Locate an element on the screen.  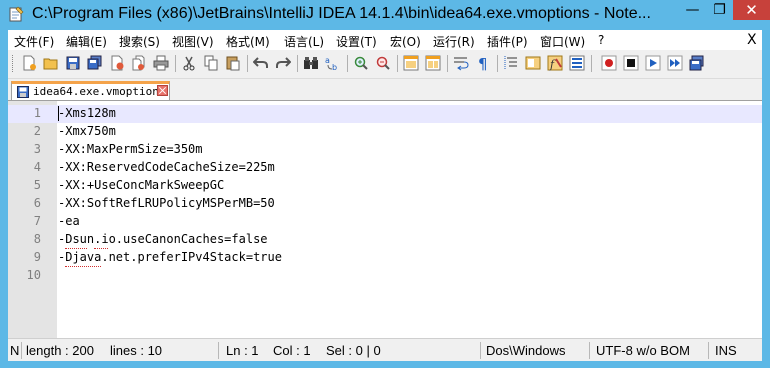
line-text: -XX:MaxPermSize=350m is located at coordinates (130, 149).